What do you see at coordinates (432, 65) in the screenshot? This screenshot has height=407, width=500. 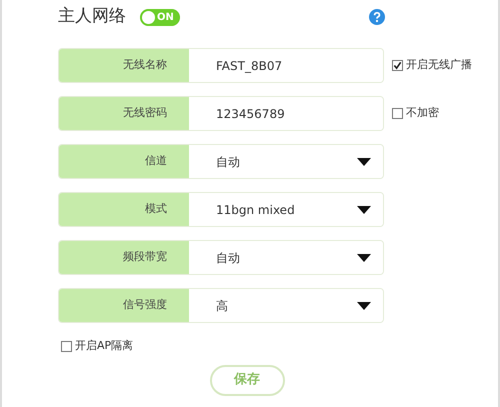 I see `checkbox-option: 开启无线广播` at bounding box center [432, 65].